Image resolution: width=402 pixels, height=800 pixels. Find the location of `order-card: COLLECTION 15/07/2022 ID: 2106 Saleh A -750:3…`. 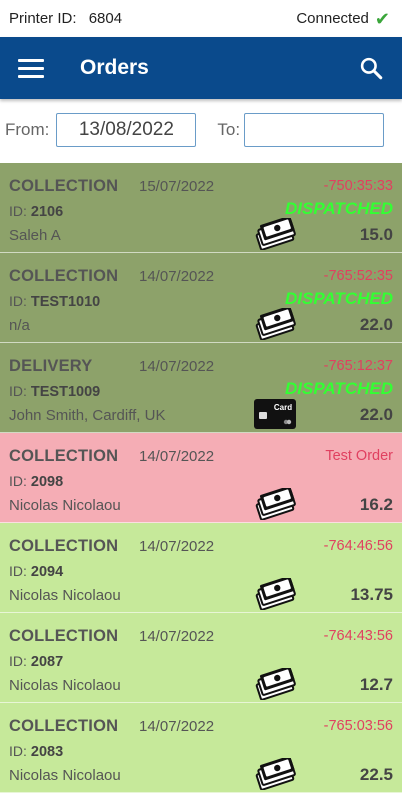

order-card: COLLECTION 15/07/2022 ID: 2106 Saleh A -750:3… is located at coordinates (201, 208).